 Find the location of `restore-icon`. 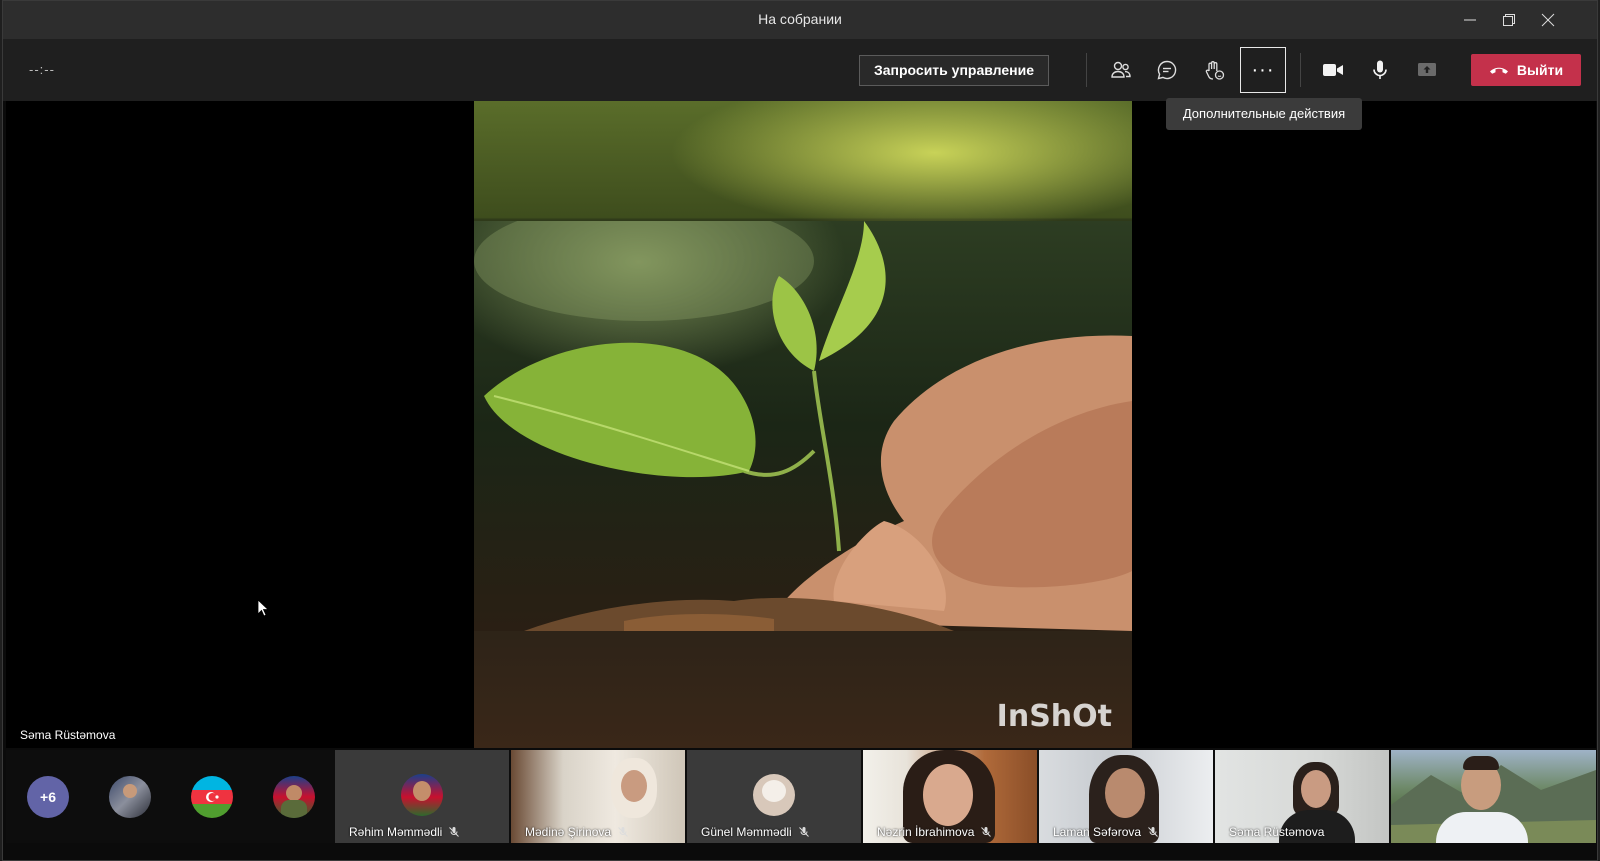

restore-icon is located at coordinates (1509, 20).